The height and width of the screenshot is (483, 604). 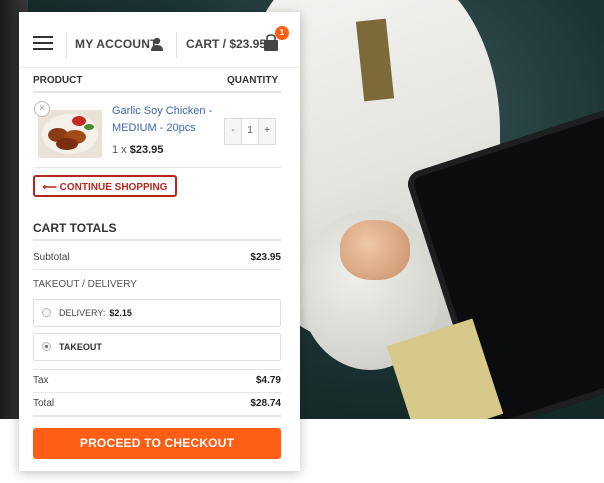 I want to click on background-hand, so click(x=375, y=250).